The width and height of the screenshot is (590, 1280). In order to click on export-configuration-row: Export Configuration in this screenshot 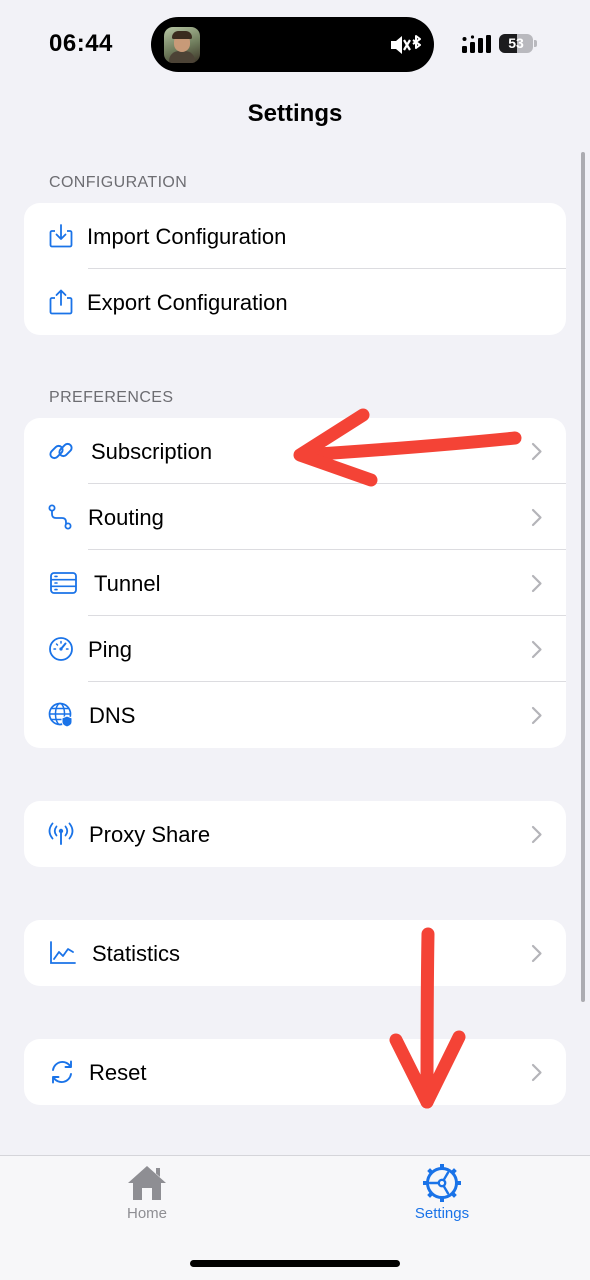, I will do `click(295, 302)`.